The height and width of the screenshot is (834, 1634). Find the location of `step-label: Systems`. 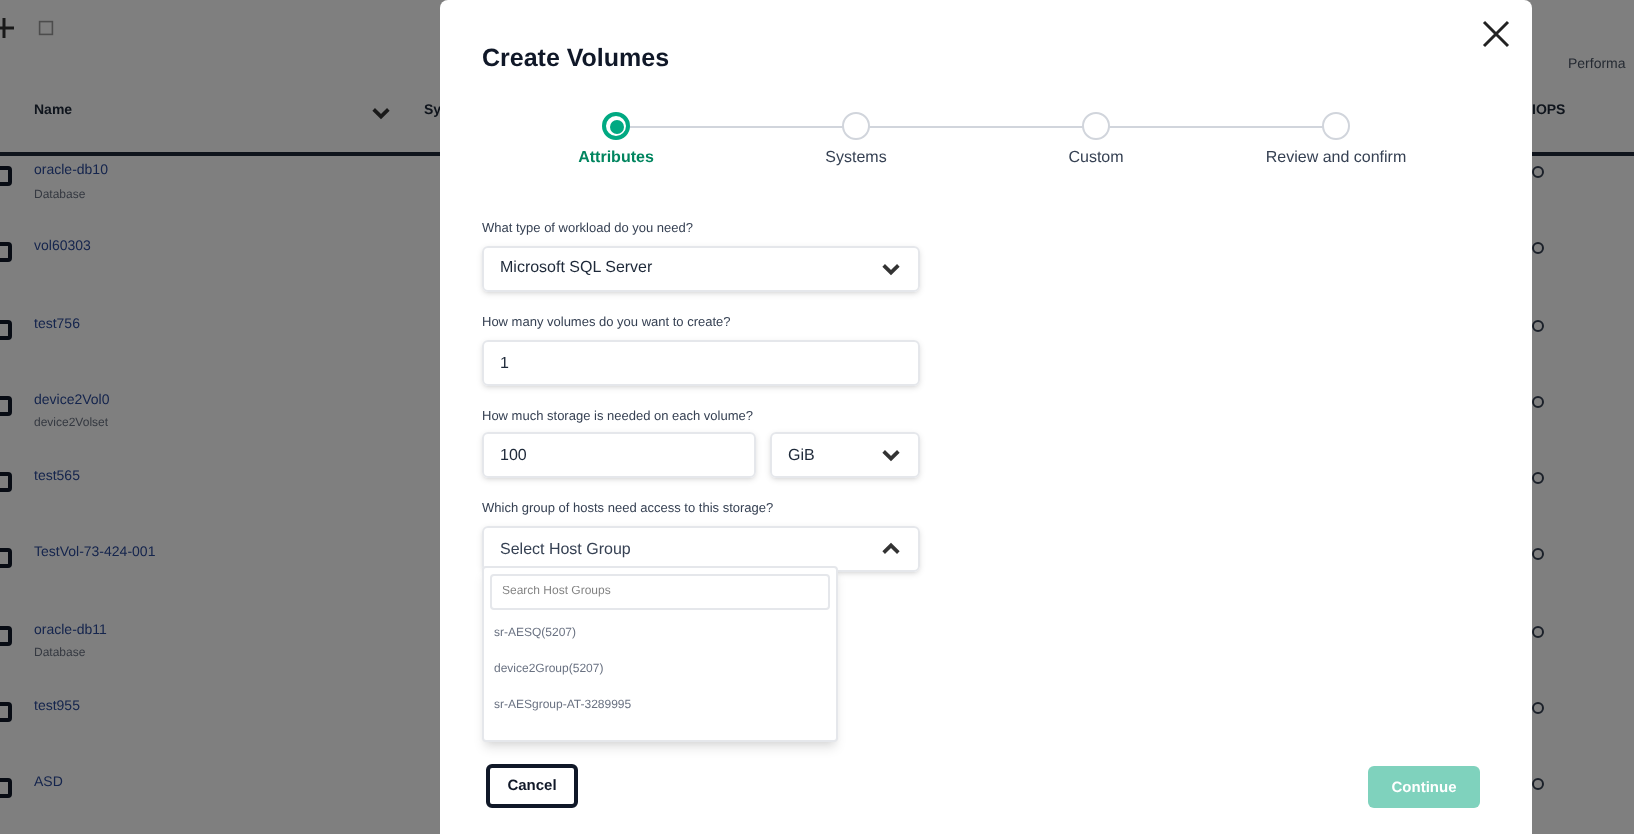

step-label: Systems is located at coordinates (856, 158).